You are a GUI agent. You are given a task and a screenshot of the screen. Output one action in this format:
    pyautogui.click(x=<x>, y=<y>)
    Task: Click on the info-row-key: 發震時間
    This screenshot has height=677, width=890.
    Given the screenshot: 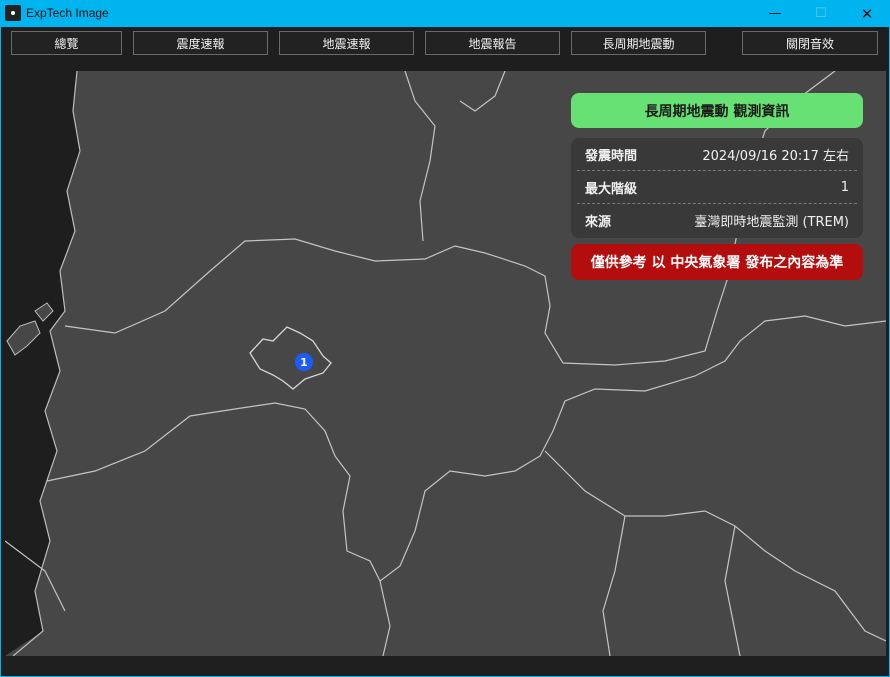 What is the action you would take?
    pyautogui.click(x=611, y=156)
    